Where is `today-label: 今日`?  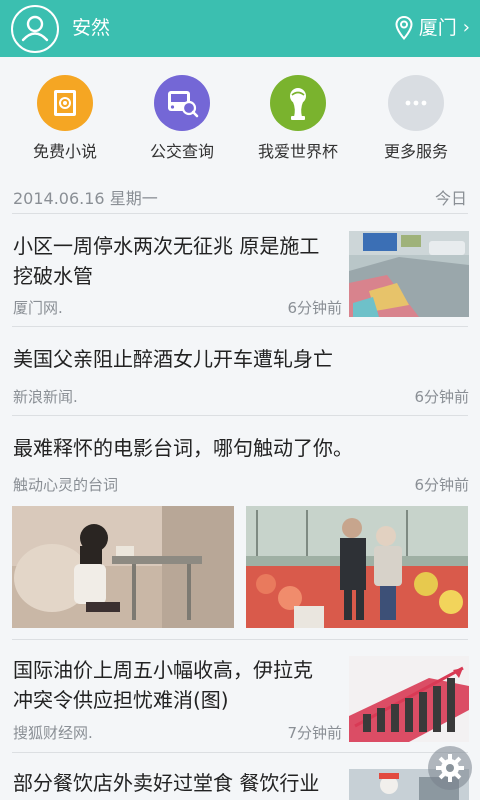 today-label: 今日 is located at coordinates (450, 198).